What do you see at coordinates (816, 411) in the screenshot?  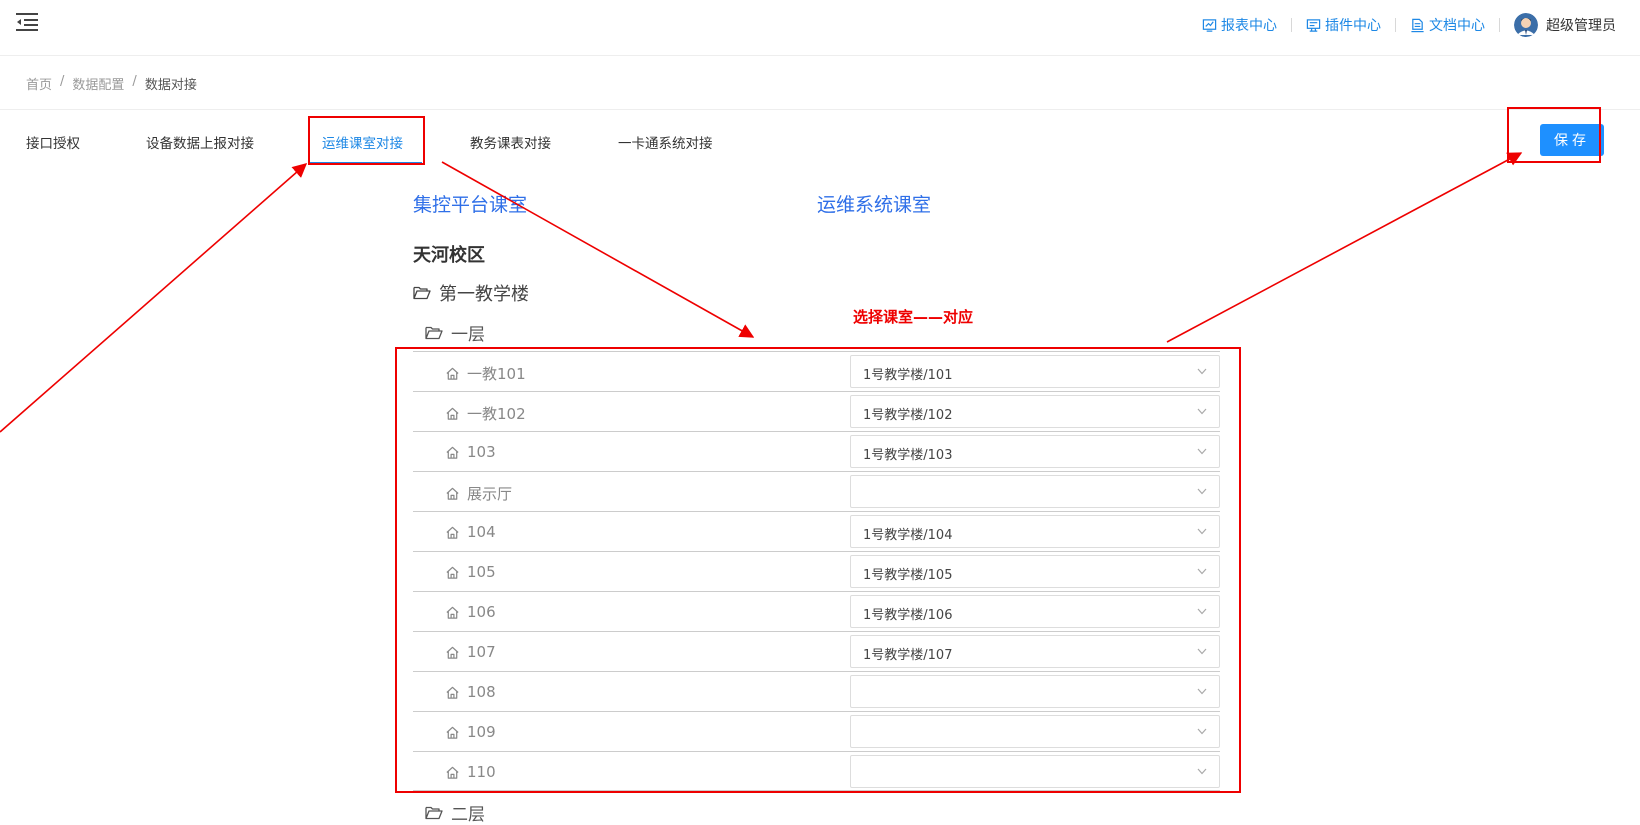 I see `list-item: 一教102 1号教学楼/102` at bounding box center [816, 411].